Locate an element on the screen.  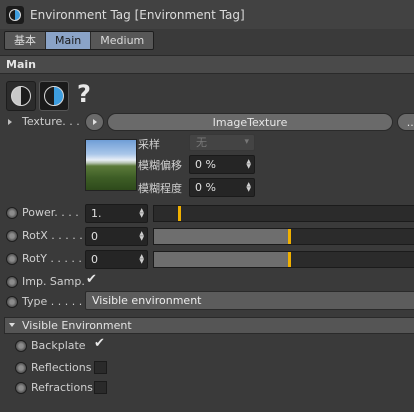
roty-value: 0 is located at coordinates (94, 259).